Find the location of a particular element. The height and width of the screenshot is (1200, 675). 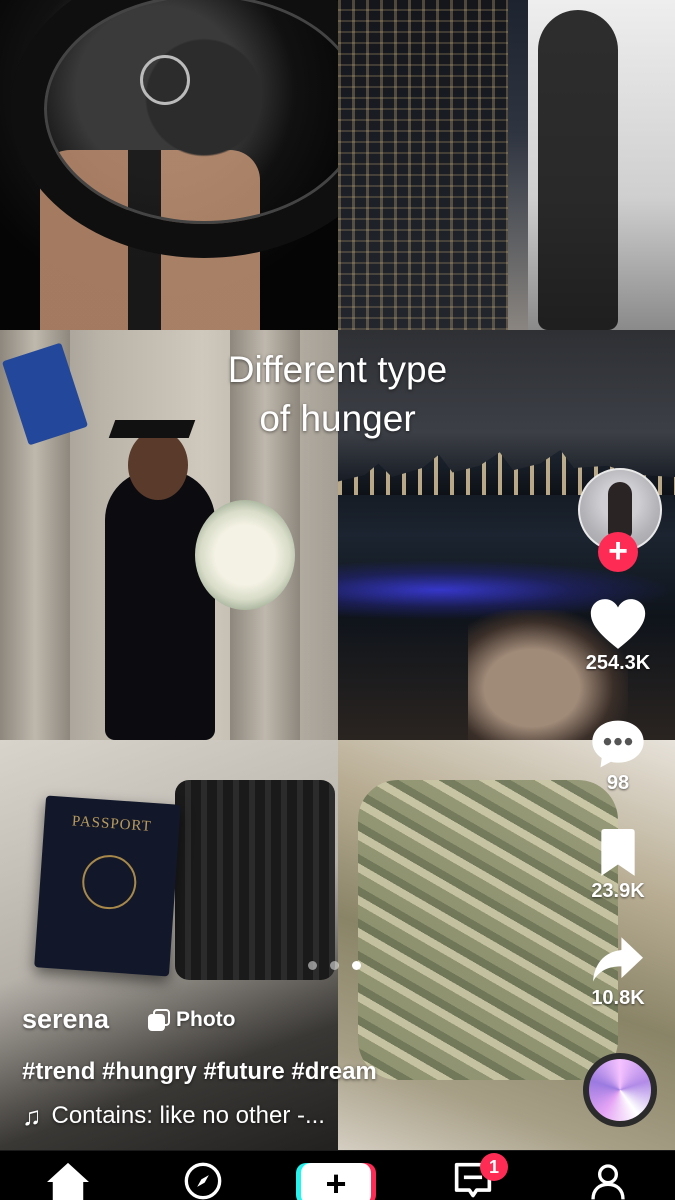

car-logo-shape is located at coordinates (165, 80).